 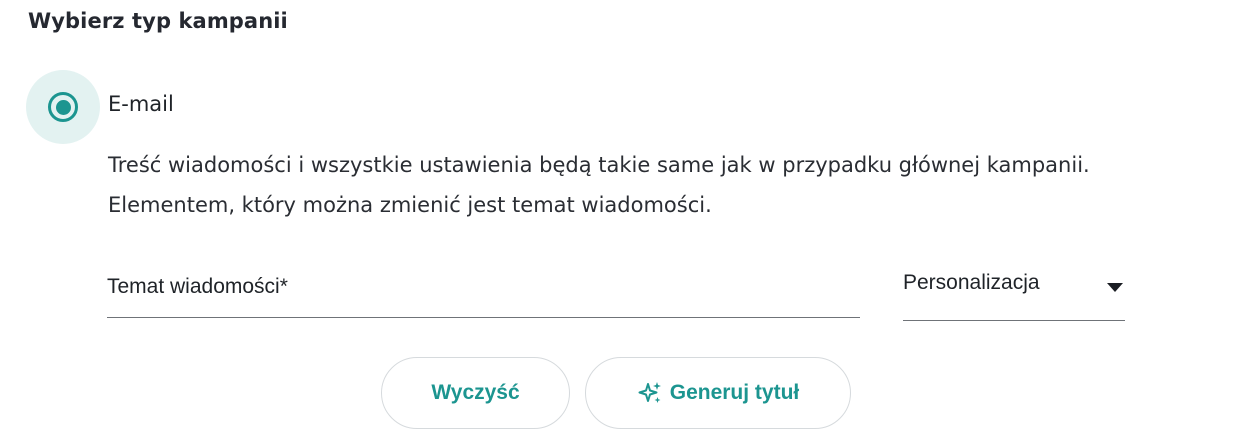 What do you see at coordinates (649, 392) in the screenshot?
I see `sparkle-icon` at bounding box center [649, 392].